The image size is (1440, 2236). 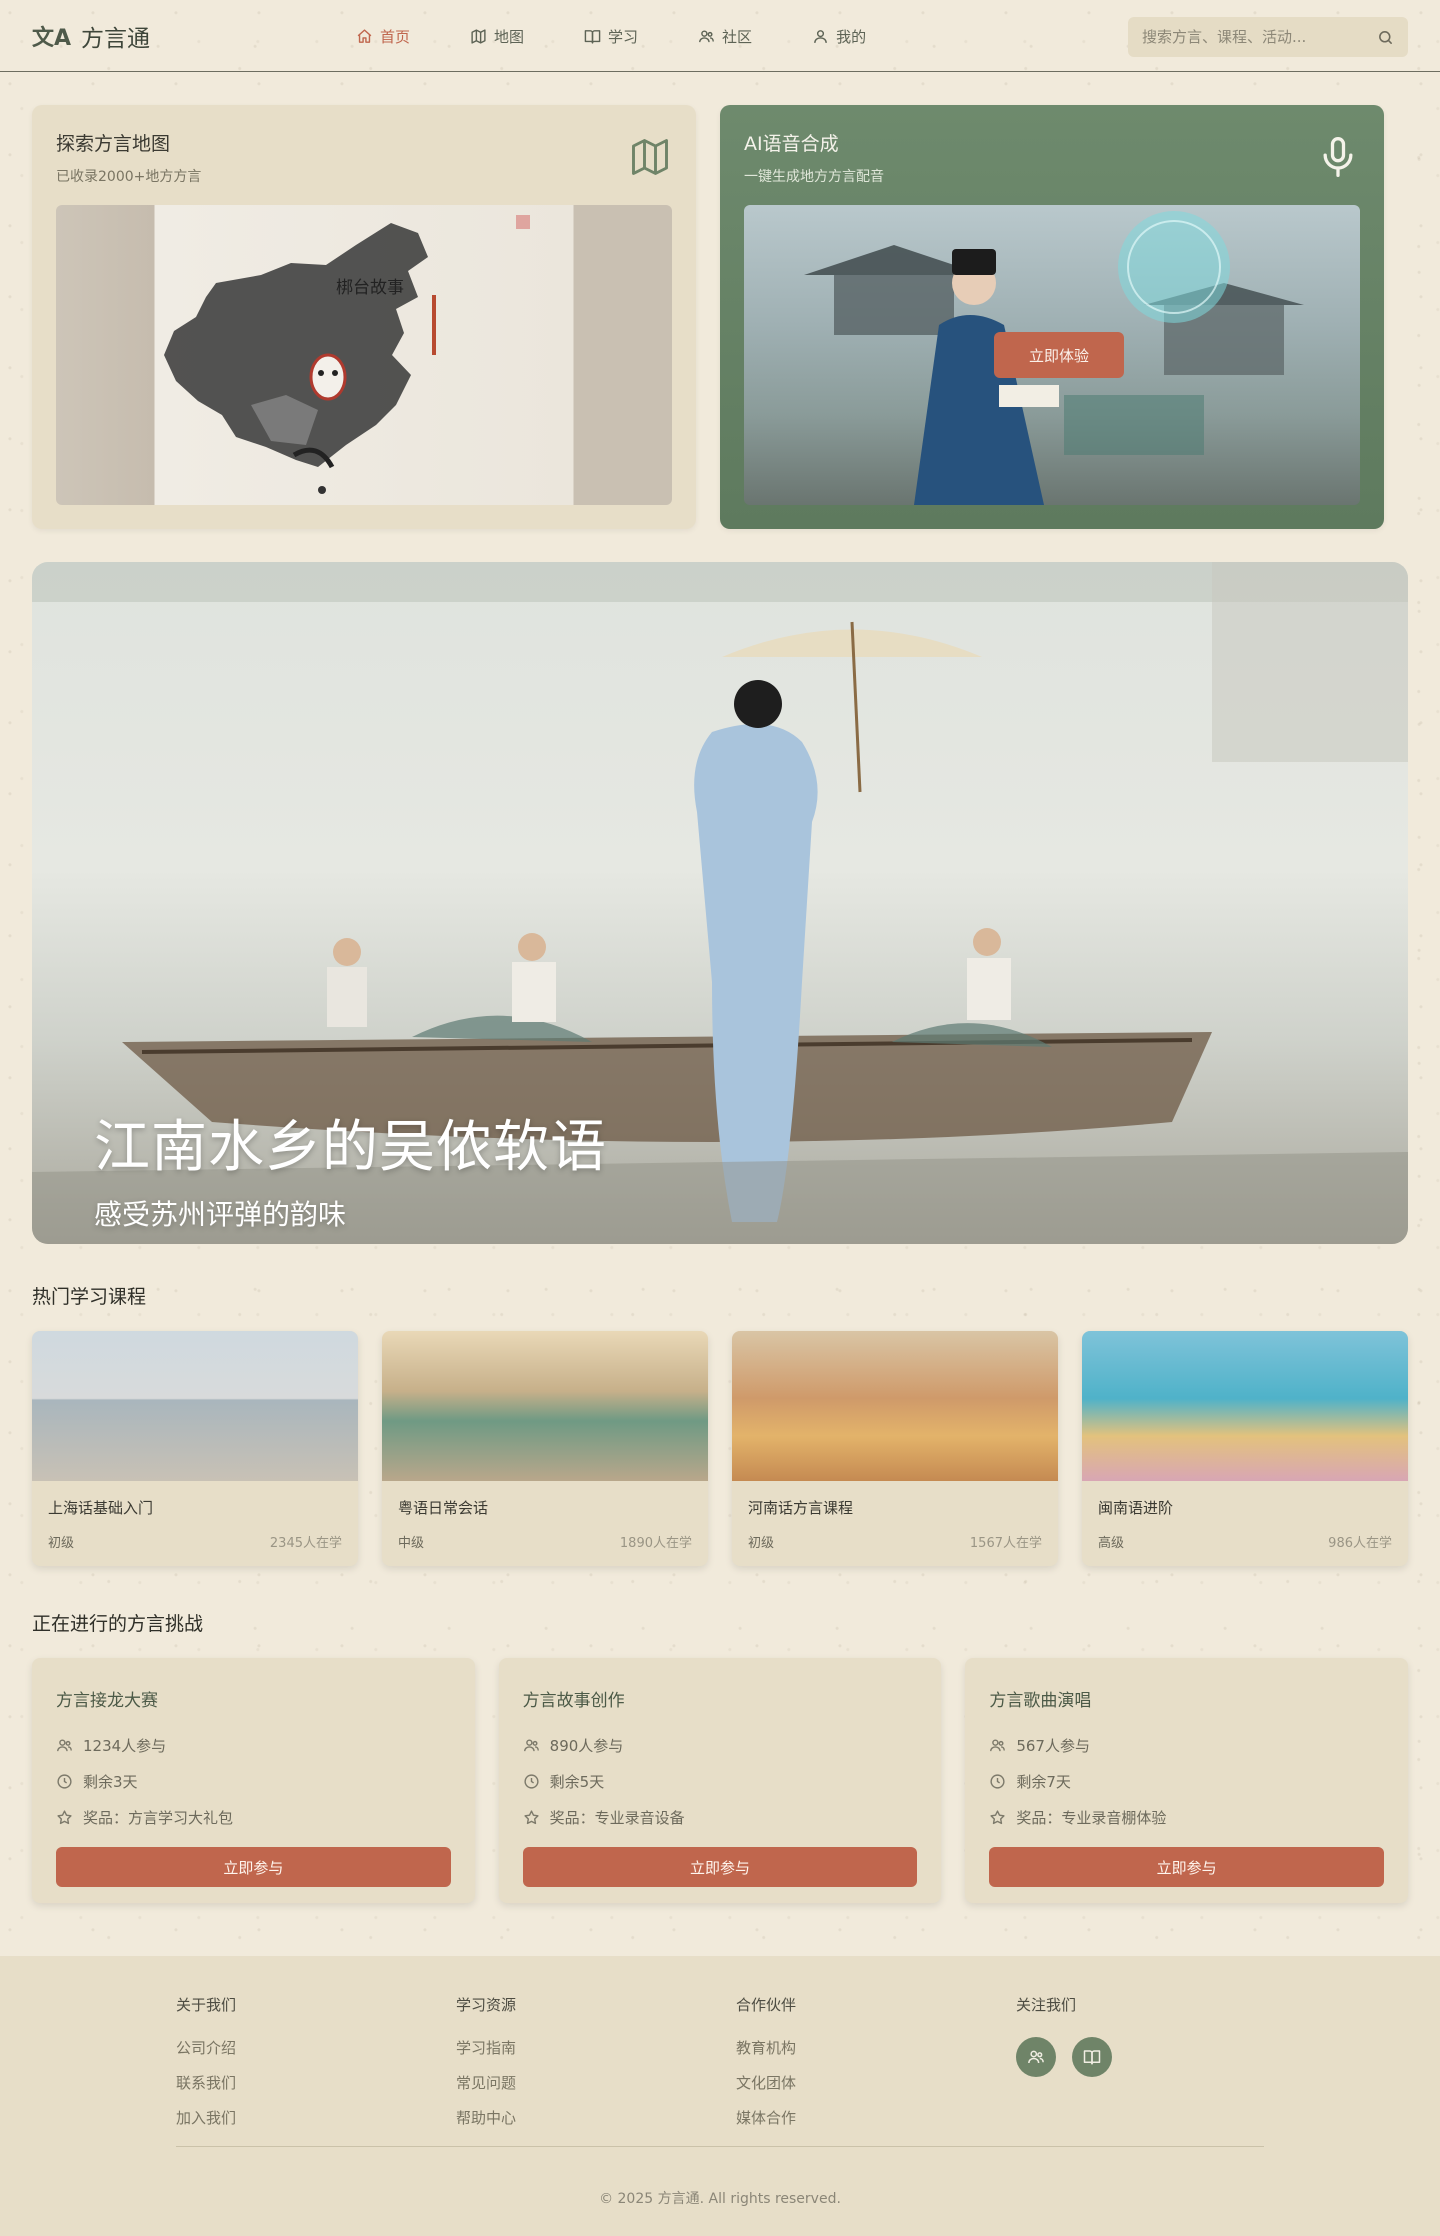 I want to click on footer-column-partners: 合作伙伴 教育机构 文化团体 媒体合作, so click(x=876, y=2068).